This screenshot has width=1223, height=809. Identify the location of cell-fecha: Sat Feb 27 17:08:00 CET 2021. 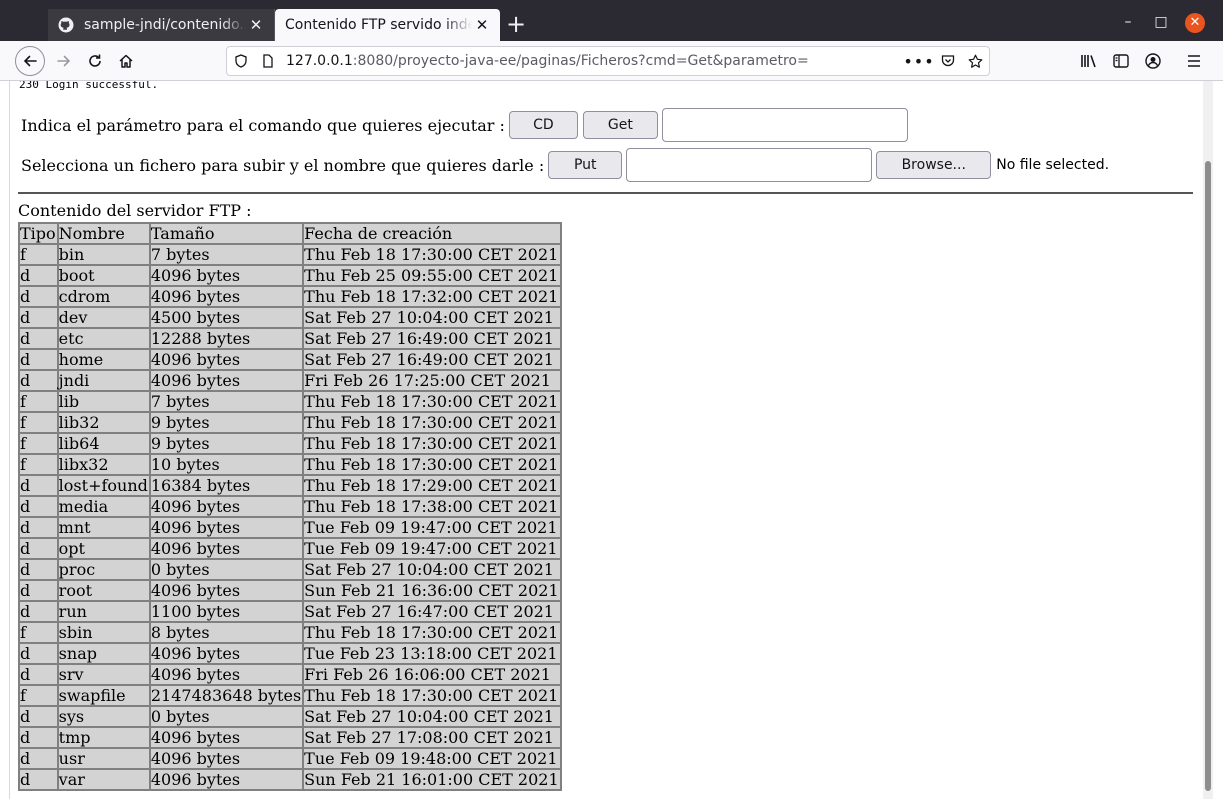
(432, 737).